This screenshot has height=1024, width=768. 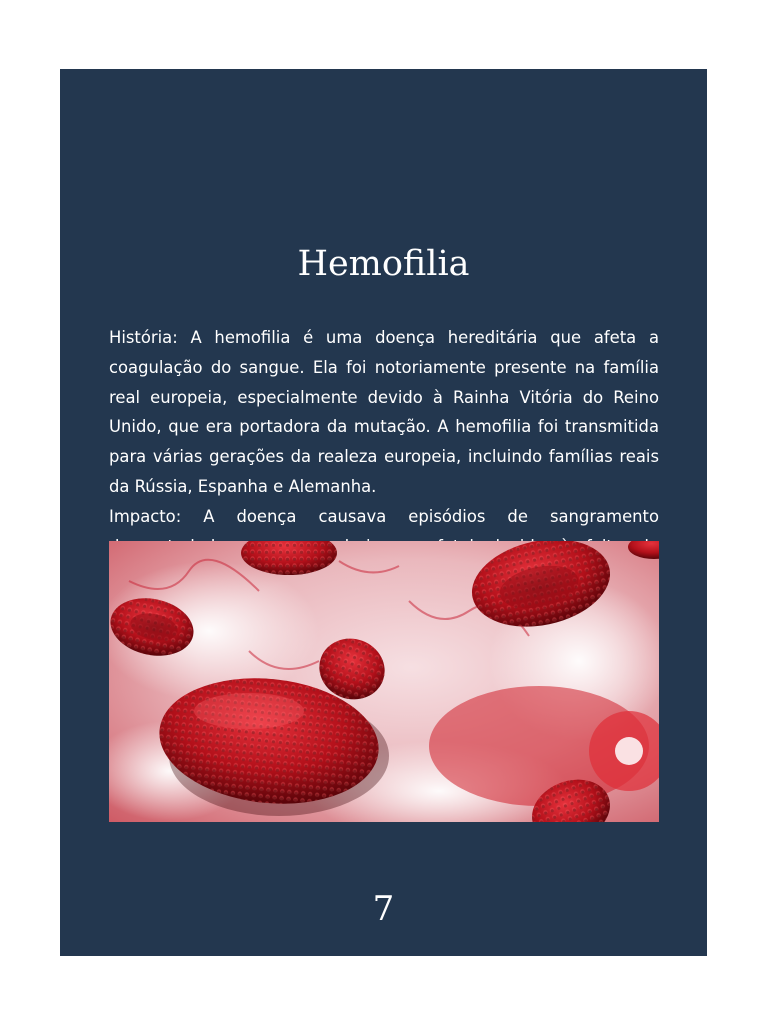 I want to click on page-number: 7, so click(x=383, y=909).